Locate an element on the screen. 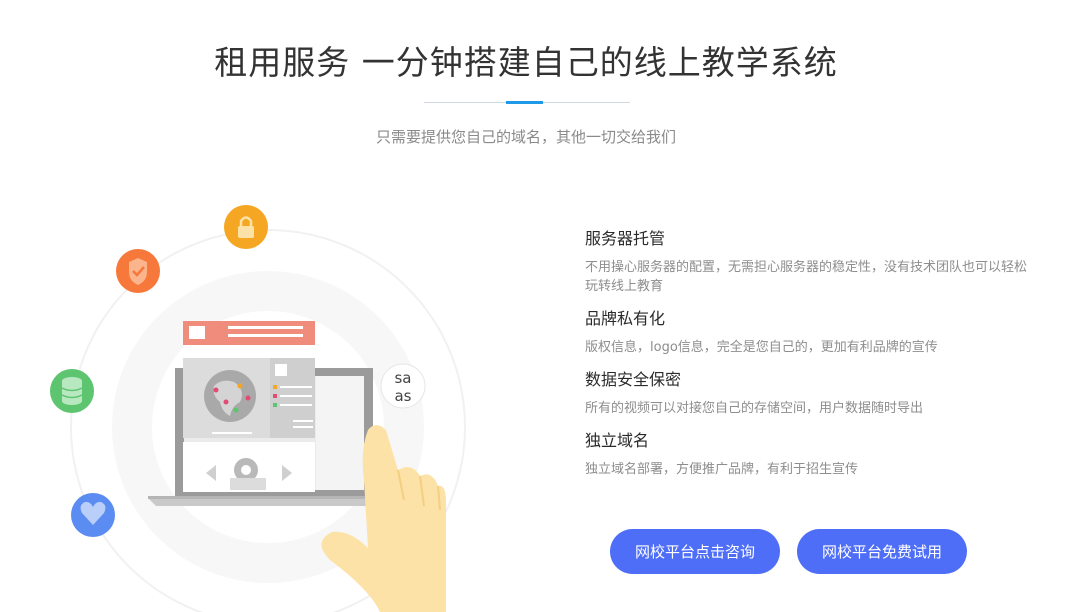 The width and height of the screenshot is (1082, 612). feature-title: 独立域名 is located at coordinates (617, 440).